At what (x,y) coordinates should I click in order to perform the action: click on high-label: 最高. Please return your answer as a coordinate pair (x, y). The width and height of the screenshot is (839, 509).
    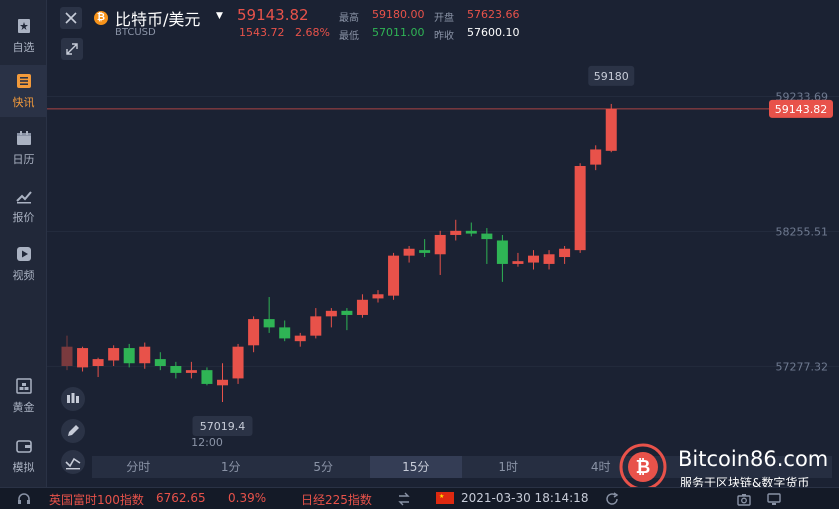
    Looking at the image, I should click on (349, 18).